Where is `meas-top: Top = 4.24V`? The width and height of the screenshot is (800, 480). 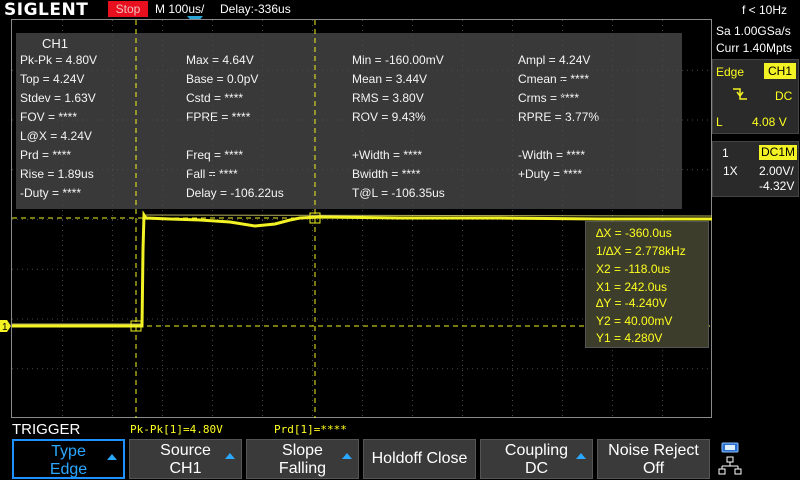
meas-top: Top = 4.24V is located at coordinates (52, 79).